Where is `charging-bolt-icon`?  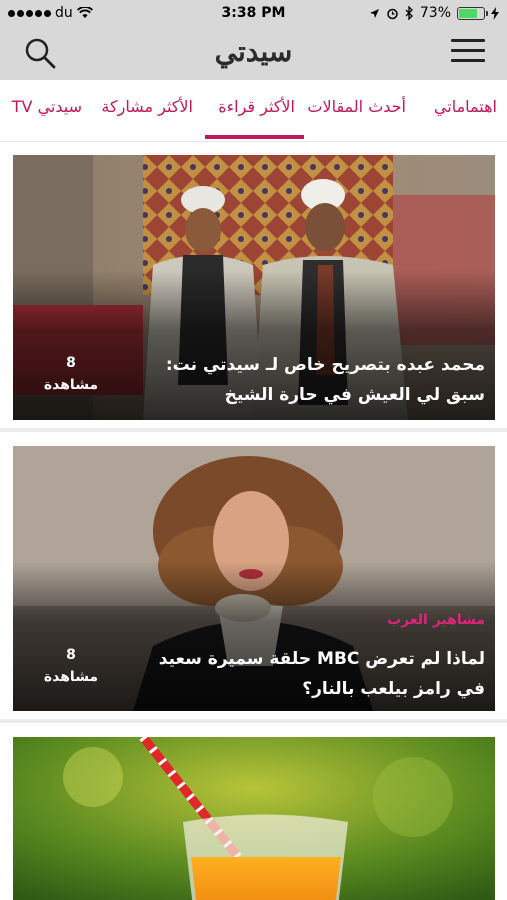
charging-bolt-icon is located at coordinates (495, 13).